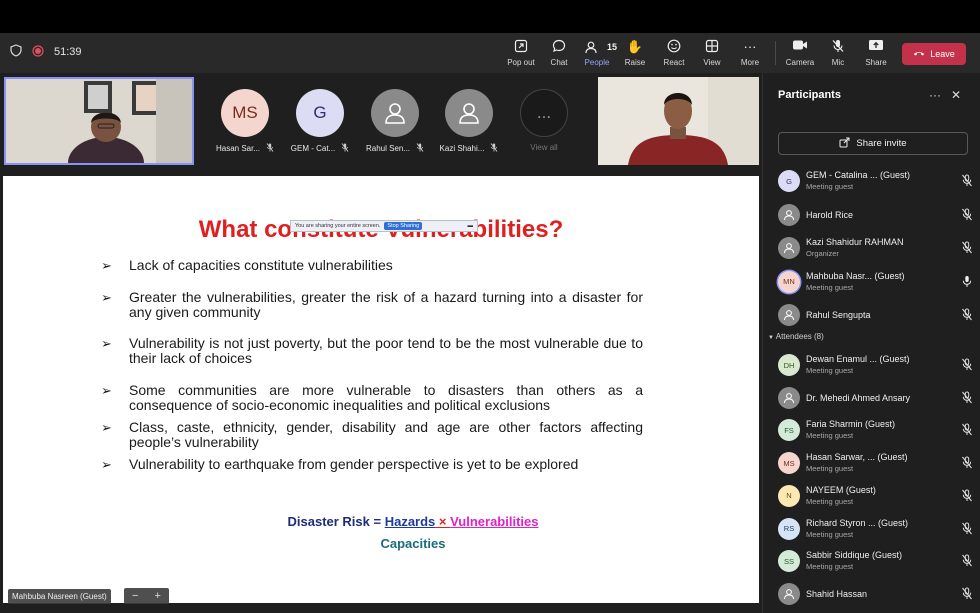  I want to click on avatar: MN, so click(789, 281).